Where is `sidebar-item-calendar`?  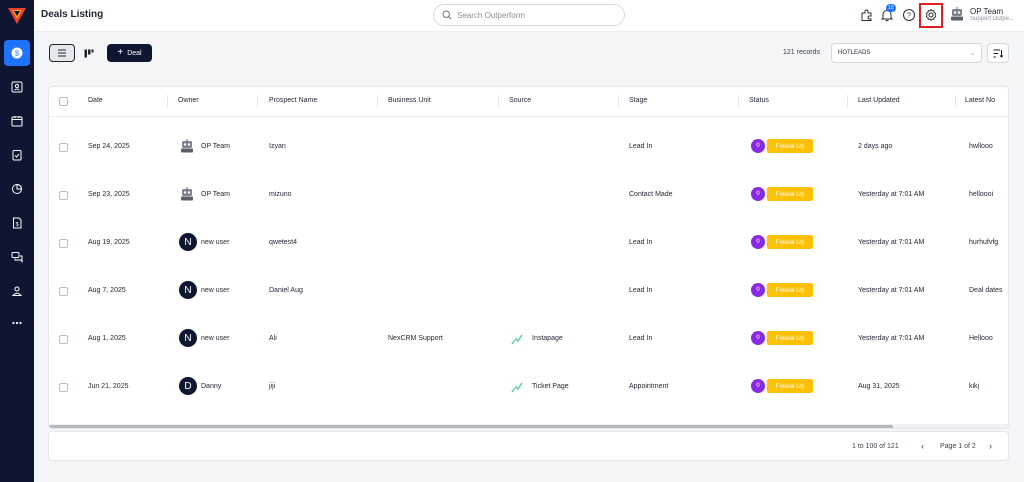 sidebar-item-calendar is located at coordinates (17, 121).